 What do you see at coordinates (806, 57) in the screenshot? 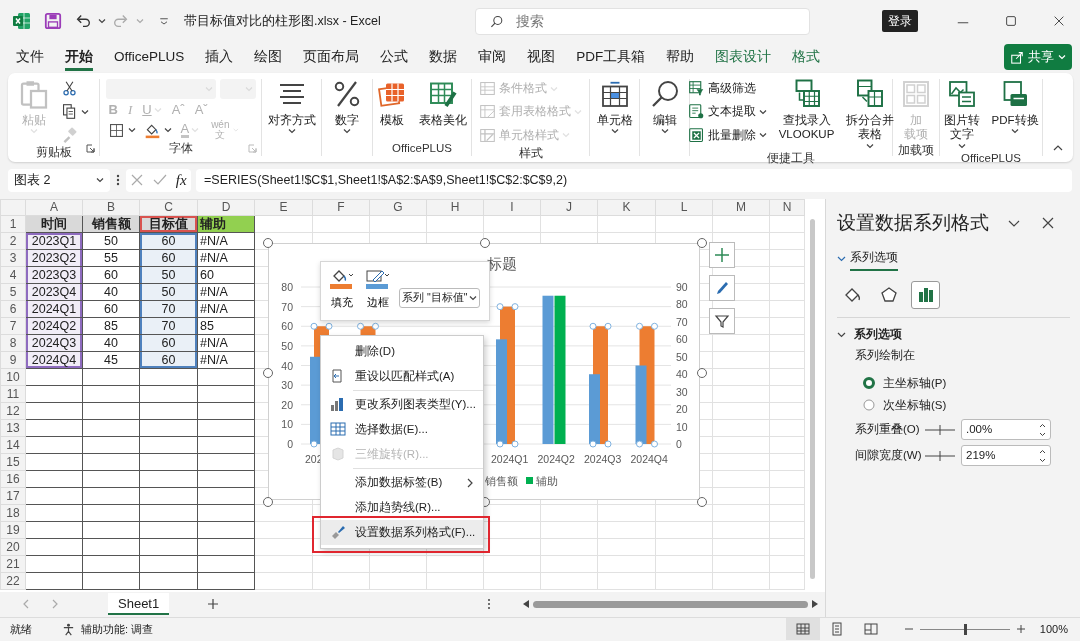
I see `menu-tab: 格式` at bounding box center [806, 57].